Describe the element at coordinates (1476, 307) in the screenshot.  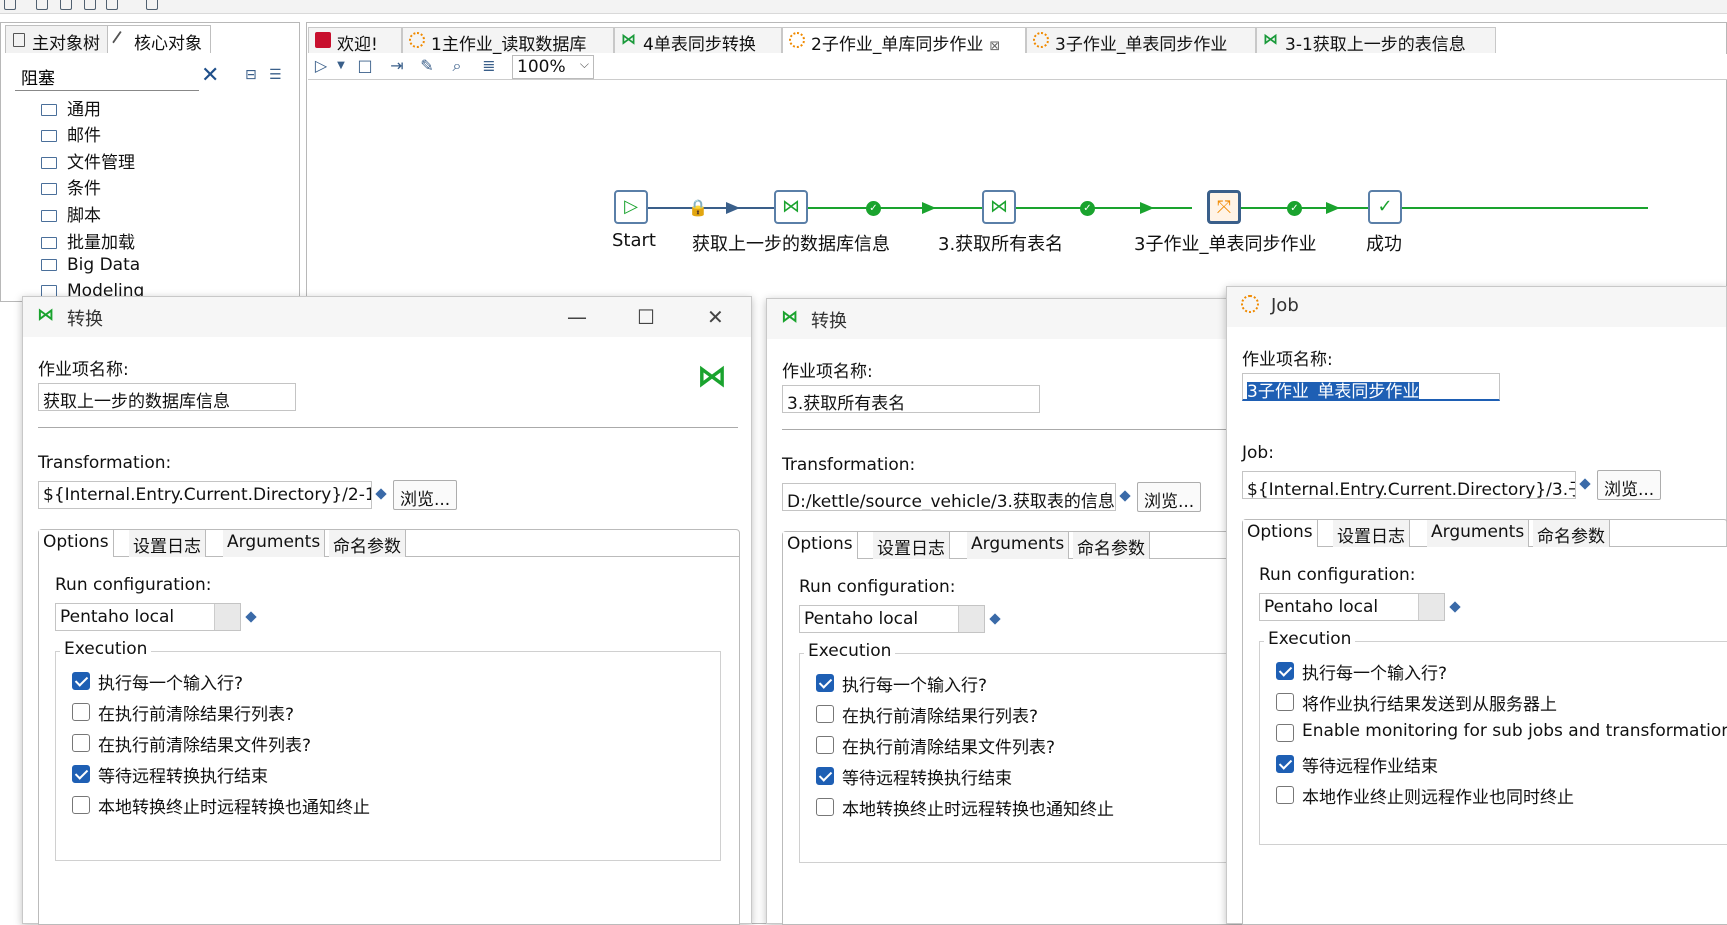
I see `dialog-titlebar: Job` at that location.